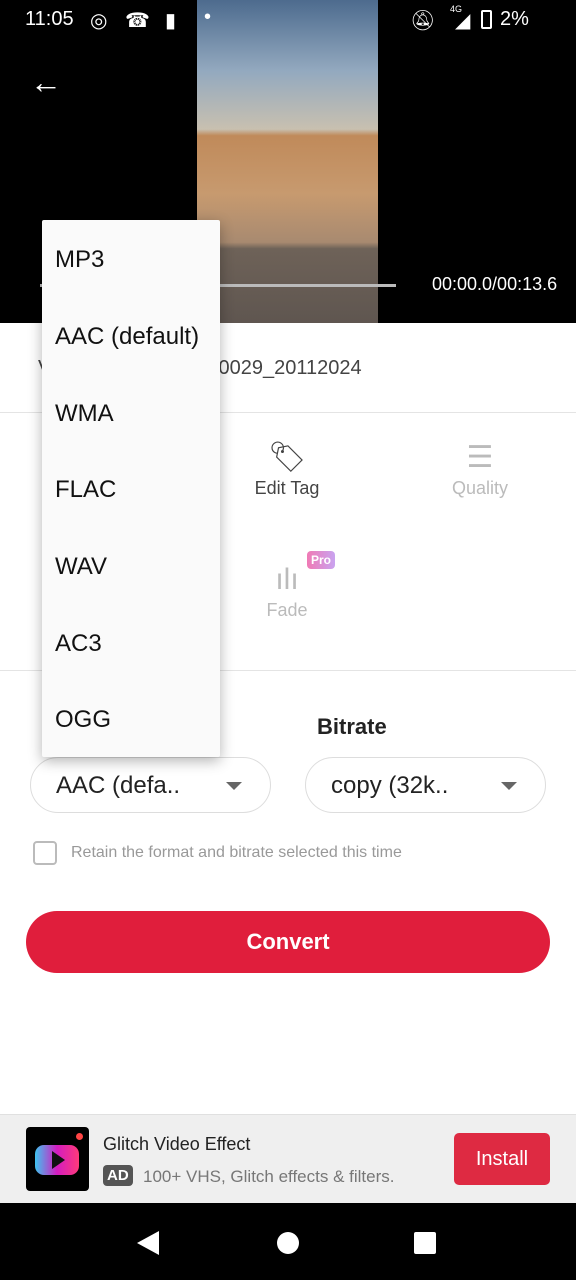 The height and width of the screenshot is (1280, 576). What do you see at coordinates (99, 21) in the screenshot?
I see `whatsapp-icon: ◎` at bounding box center [99, 21].